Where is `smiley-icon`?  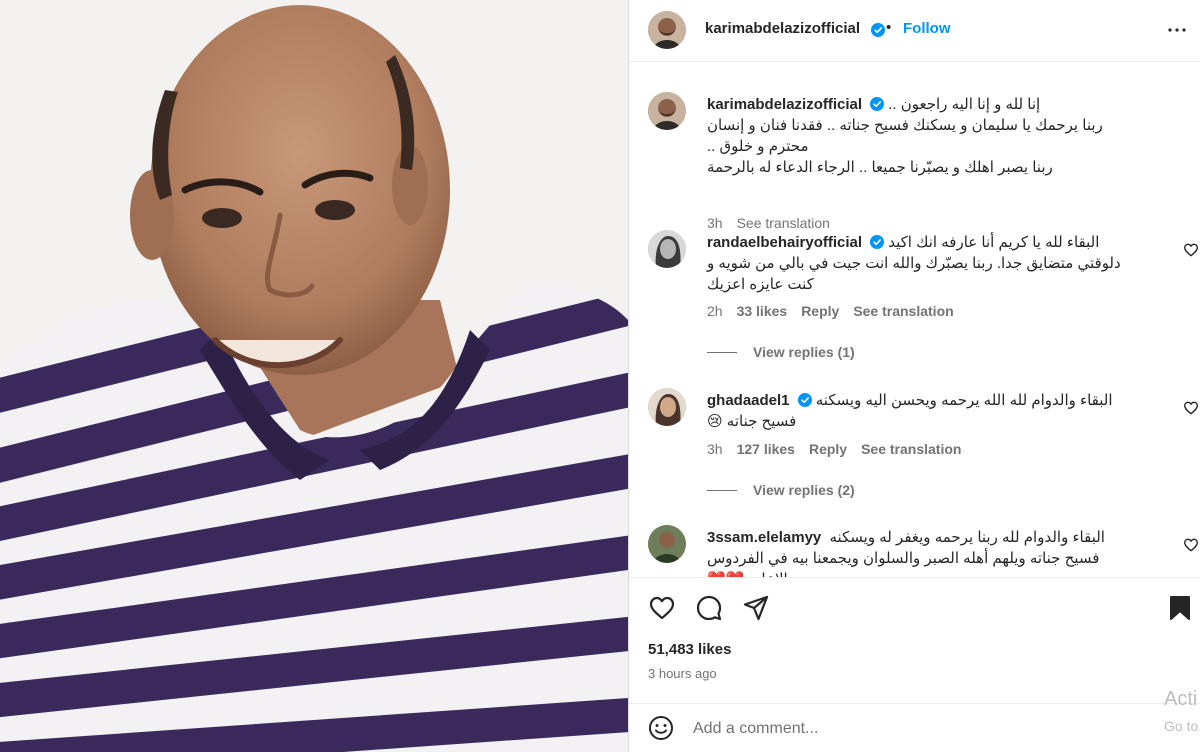
smiley-icon is located at coordinates (661, 728).